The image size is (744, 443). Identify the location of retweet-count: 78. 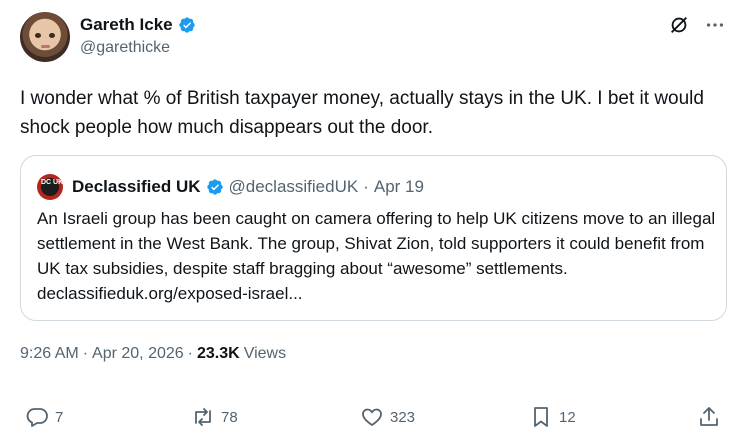
(229, 417).